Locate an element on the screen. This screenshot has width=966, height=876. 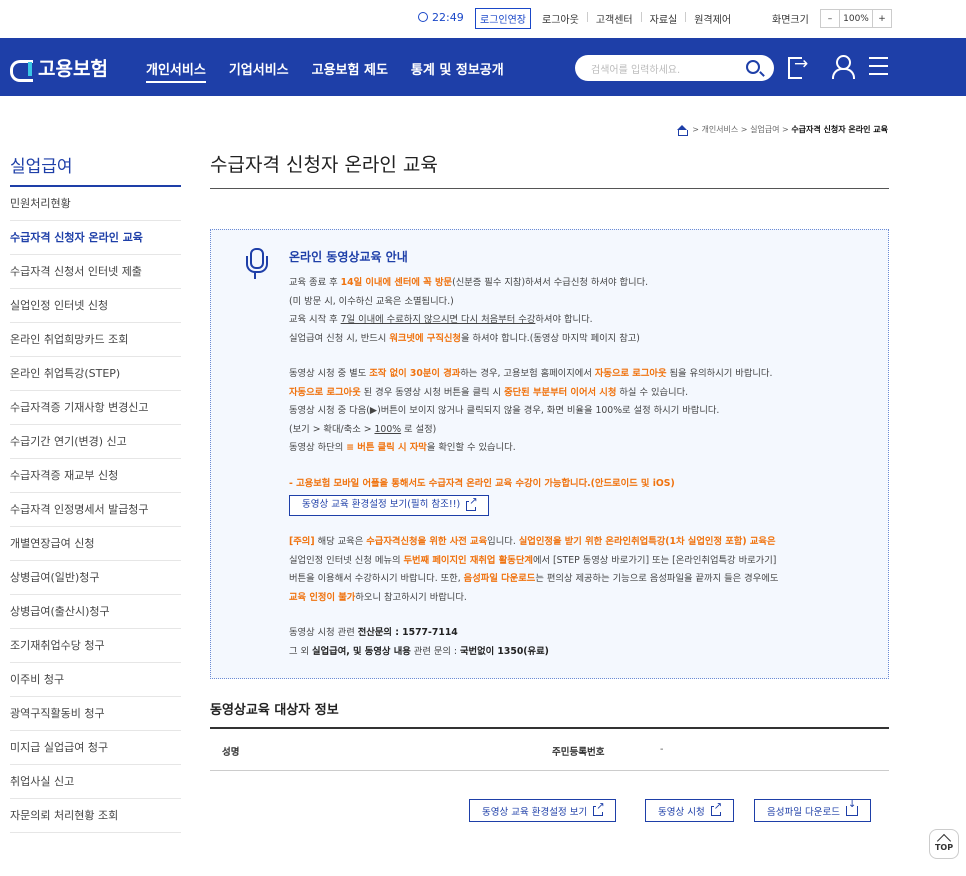
sidebar-item: 수급기간 연기(변경) 신고 is located at coordinates (95, 442).